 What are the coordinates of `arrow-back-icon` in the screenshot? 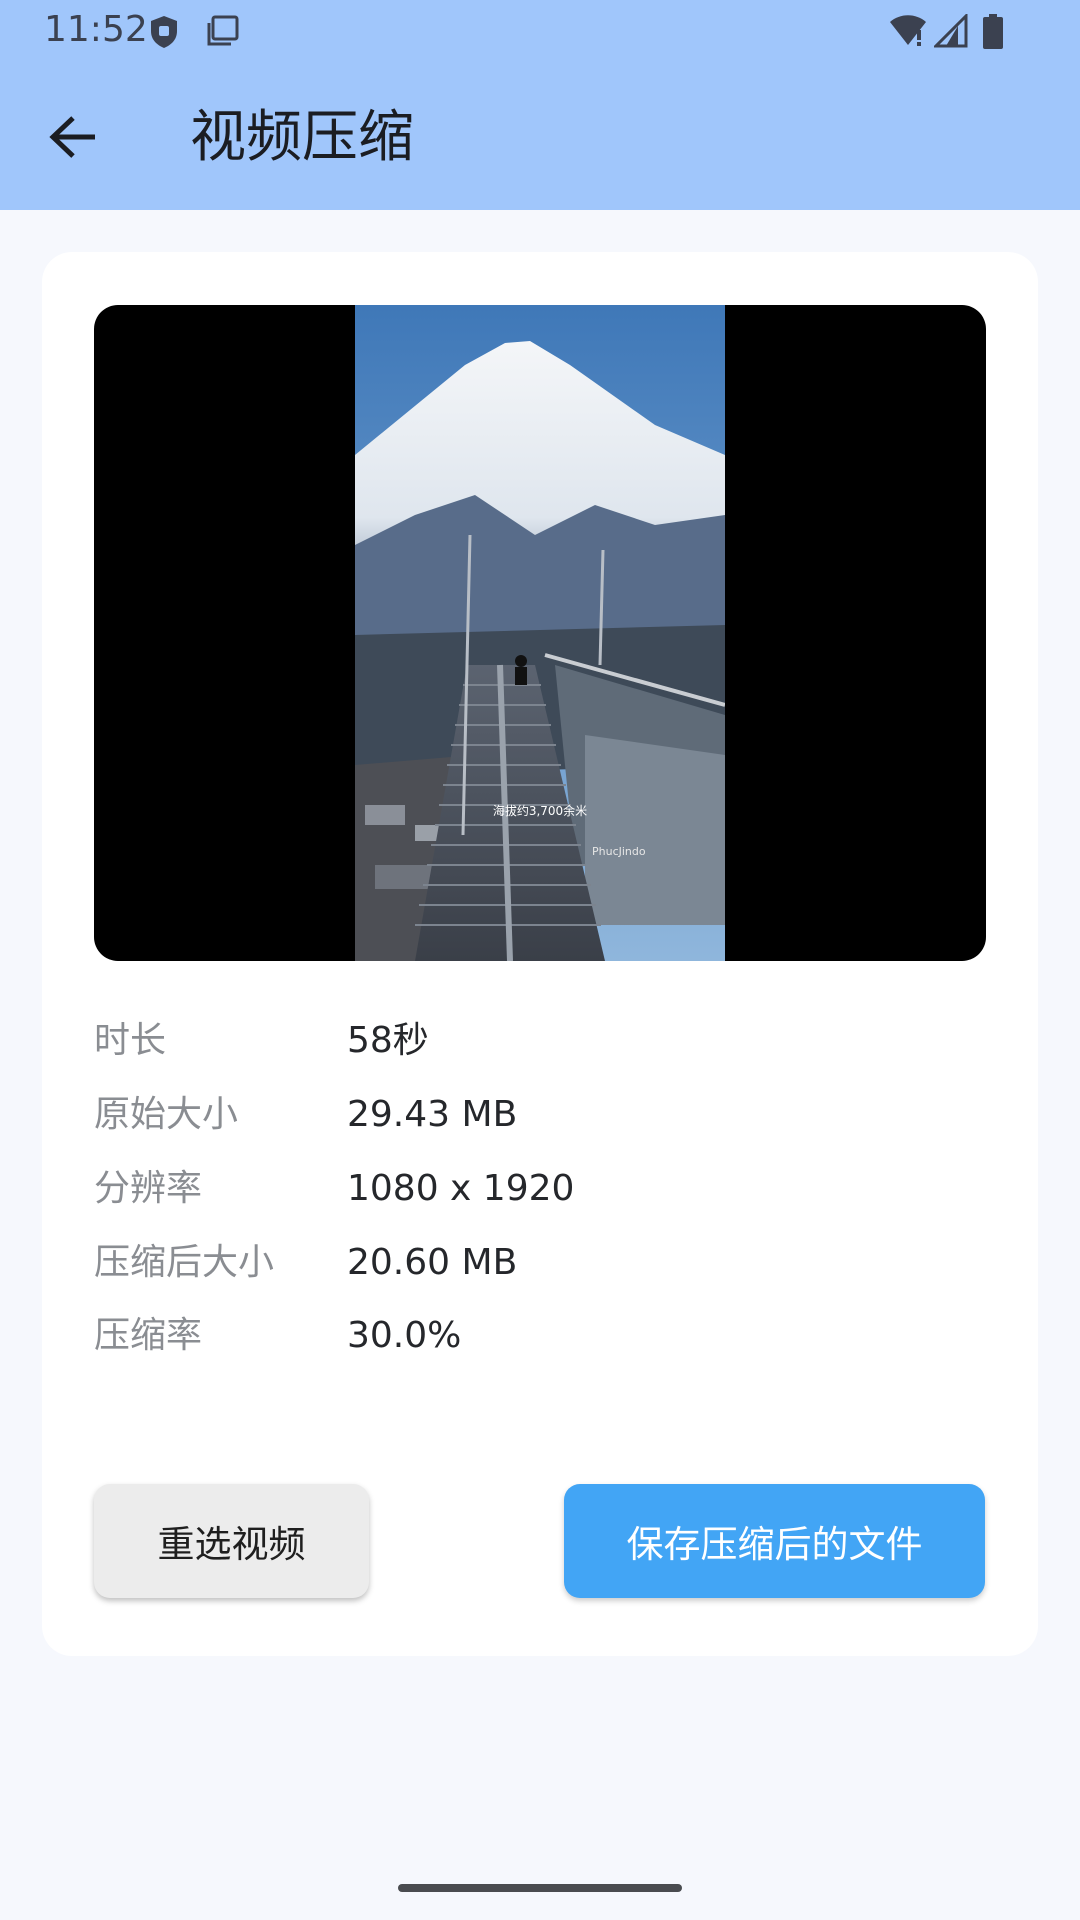 It's located at (73, 139).